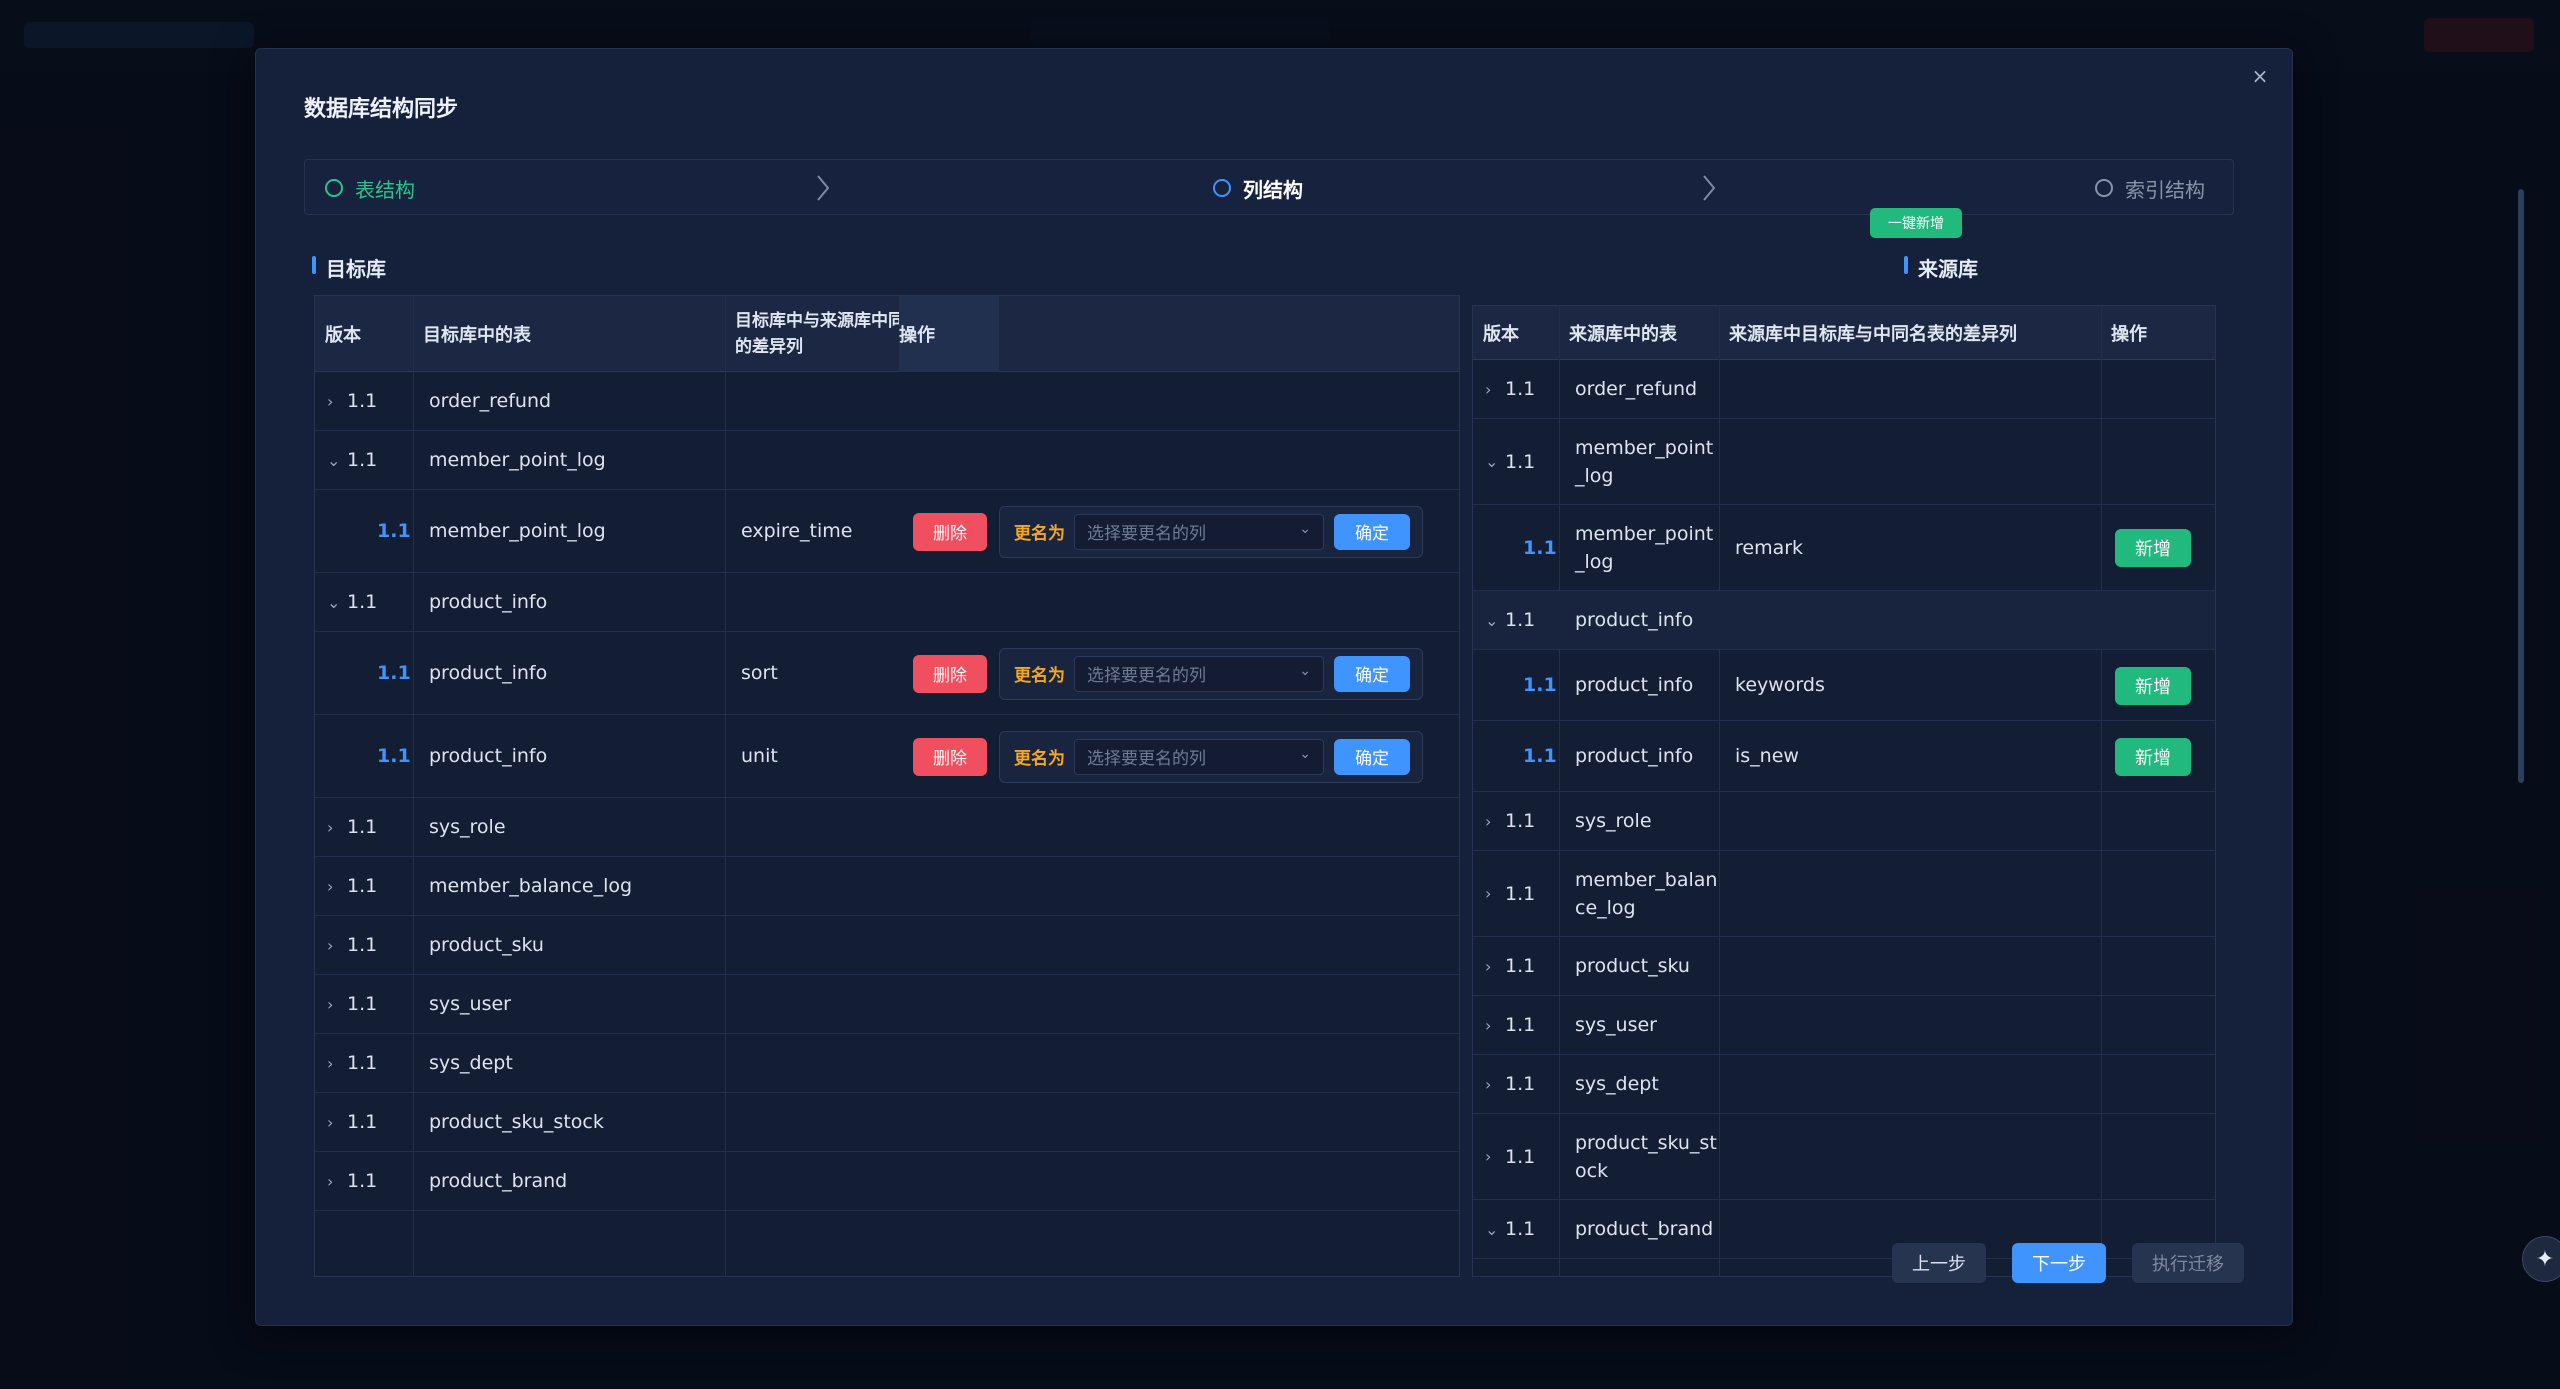  I want to click on table-name-cell: product_sku_stock, so click(516, 1122).